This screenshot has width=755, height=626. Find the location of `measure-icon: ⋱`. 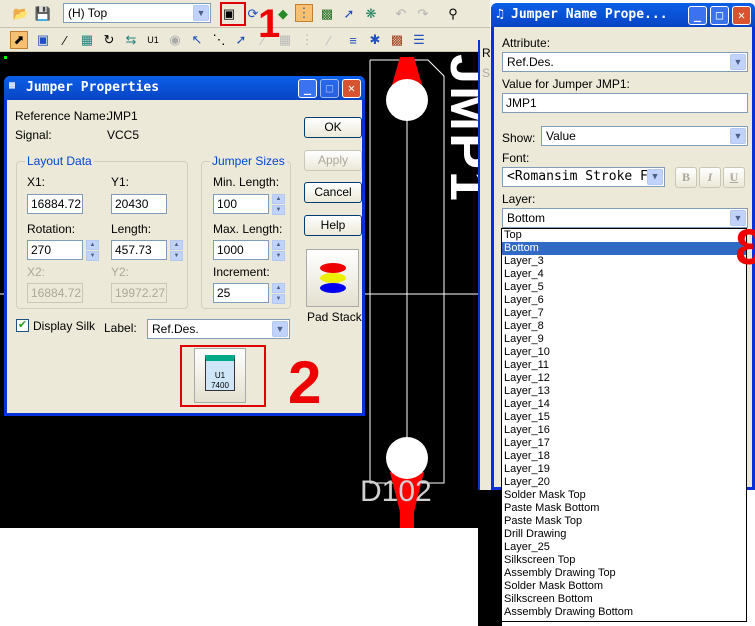

measure-icon: ⋱ is located at coordinates (219, 40).